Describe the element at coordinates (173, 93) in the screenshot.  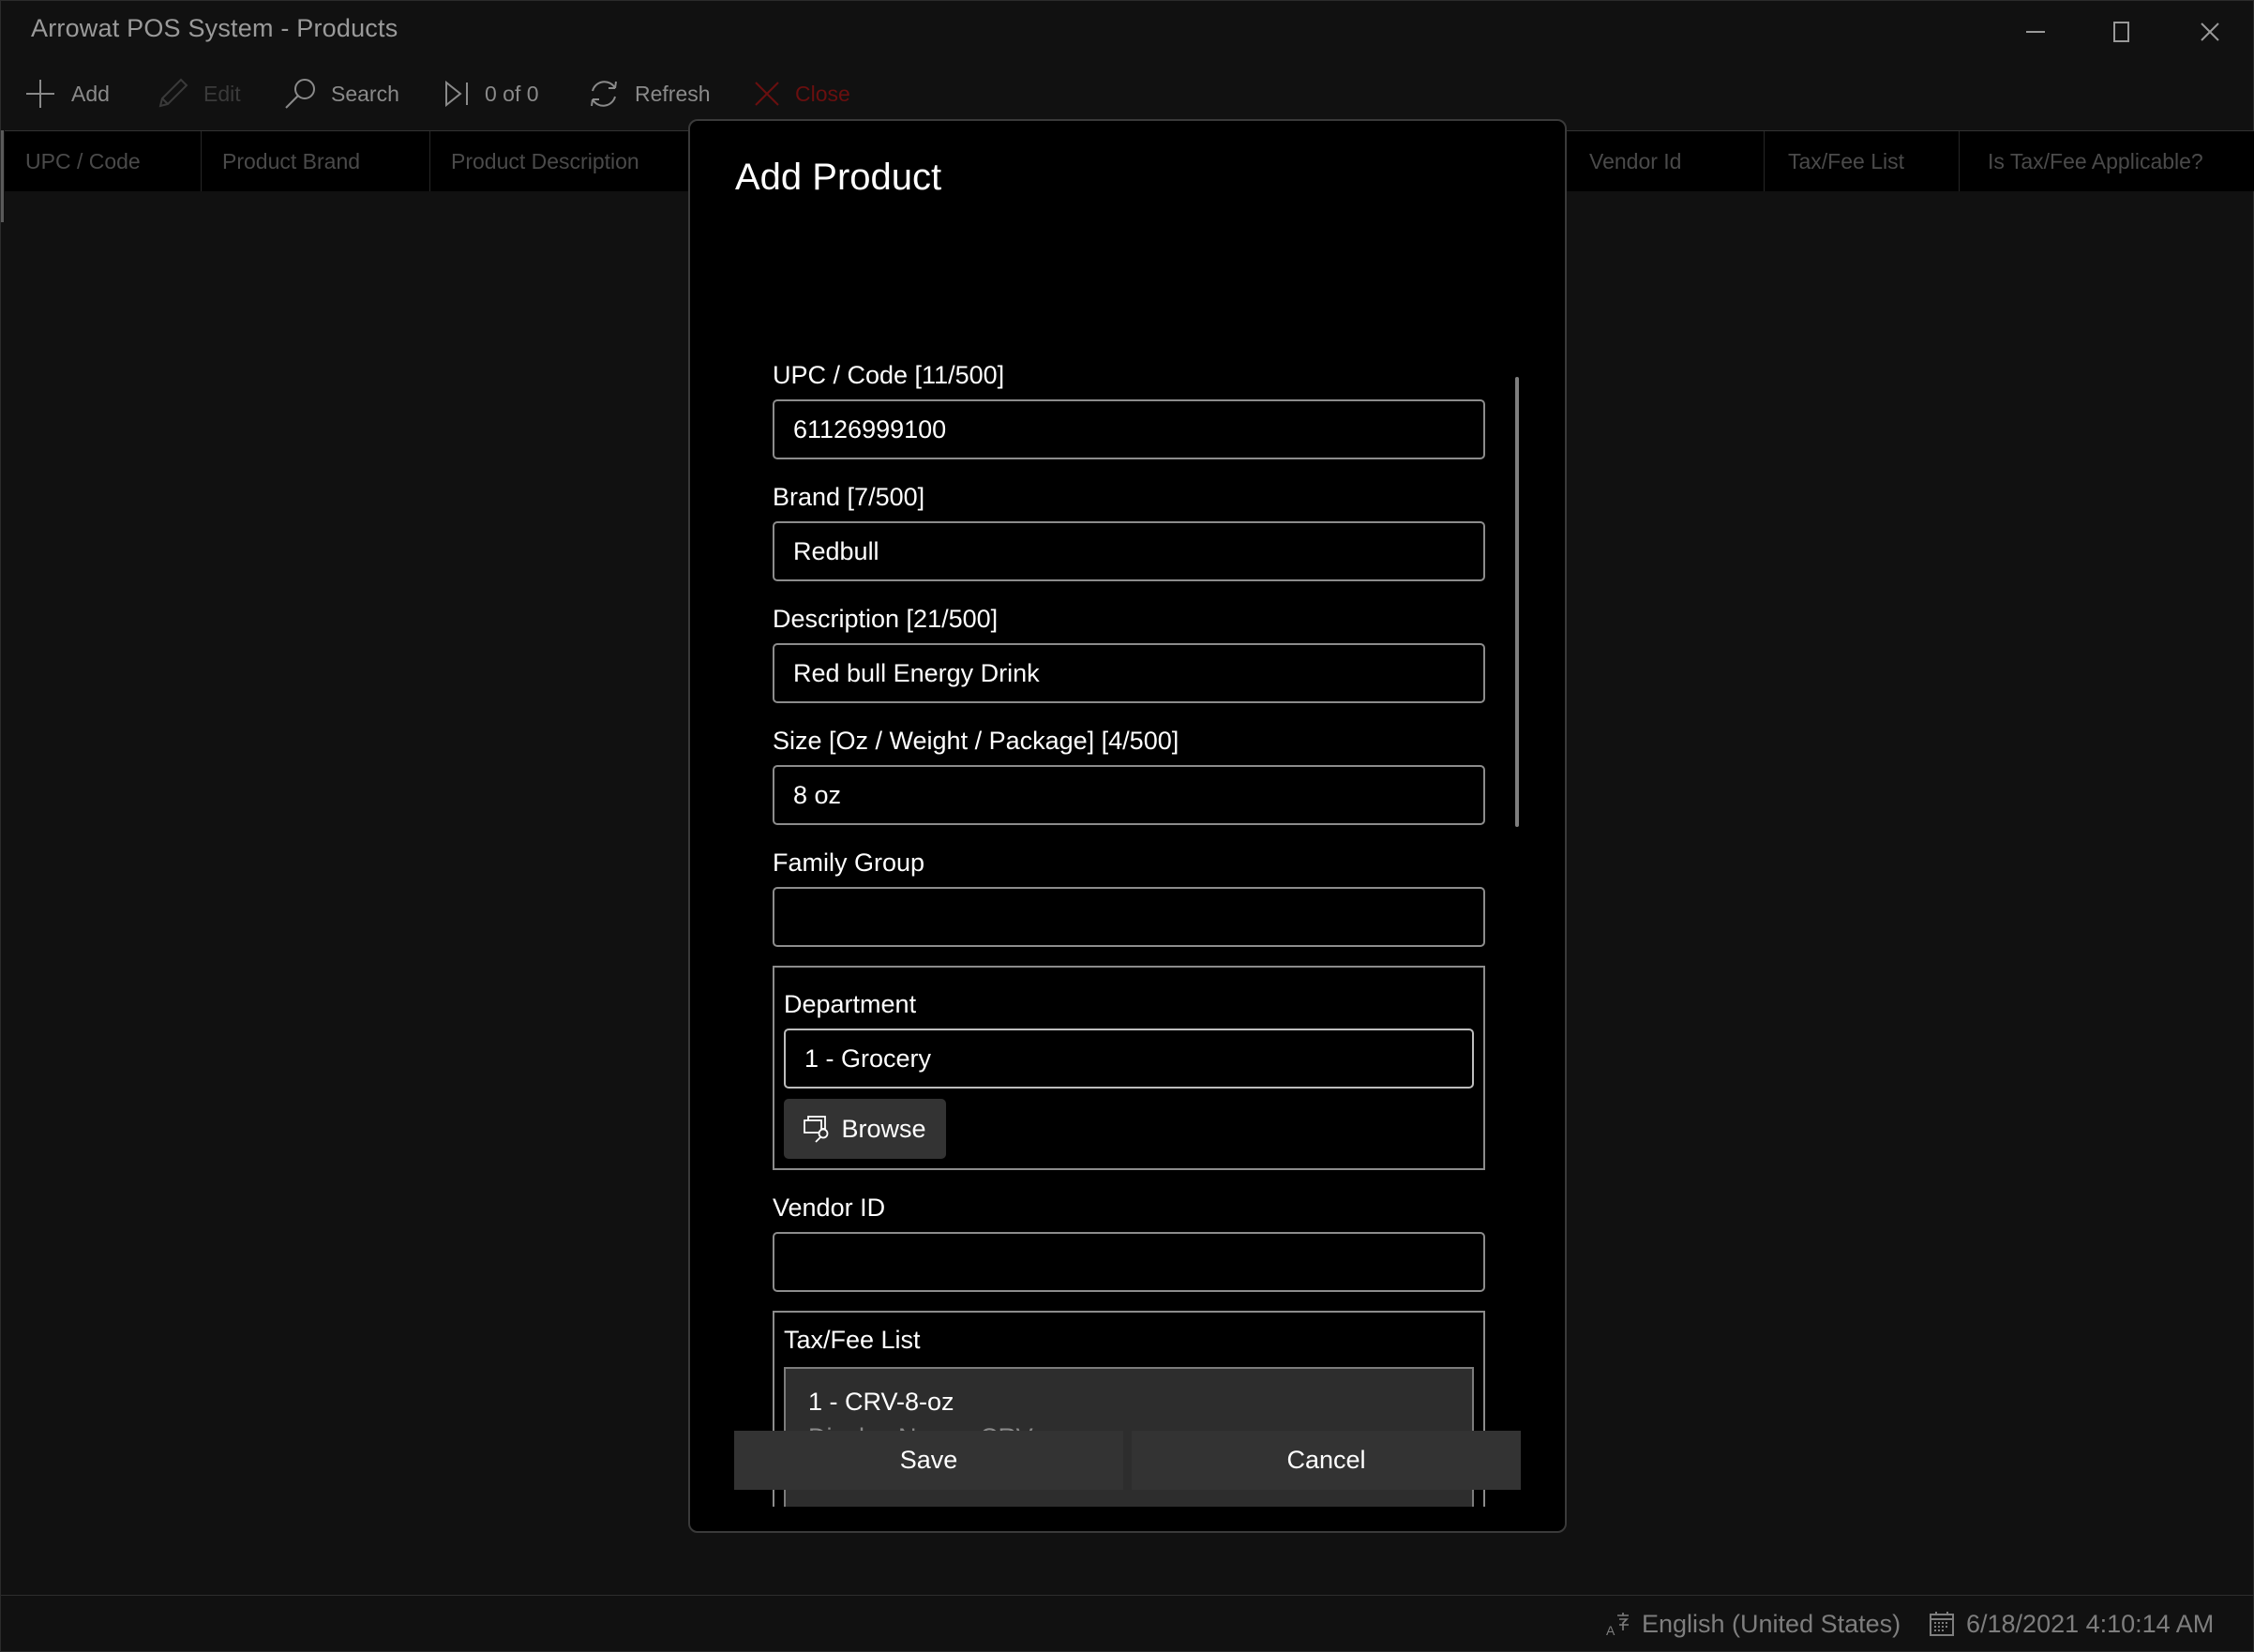
I see `pencil-icon` at that location.